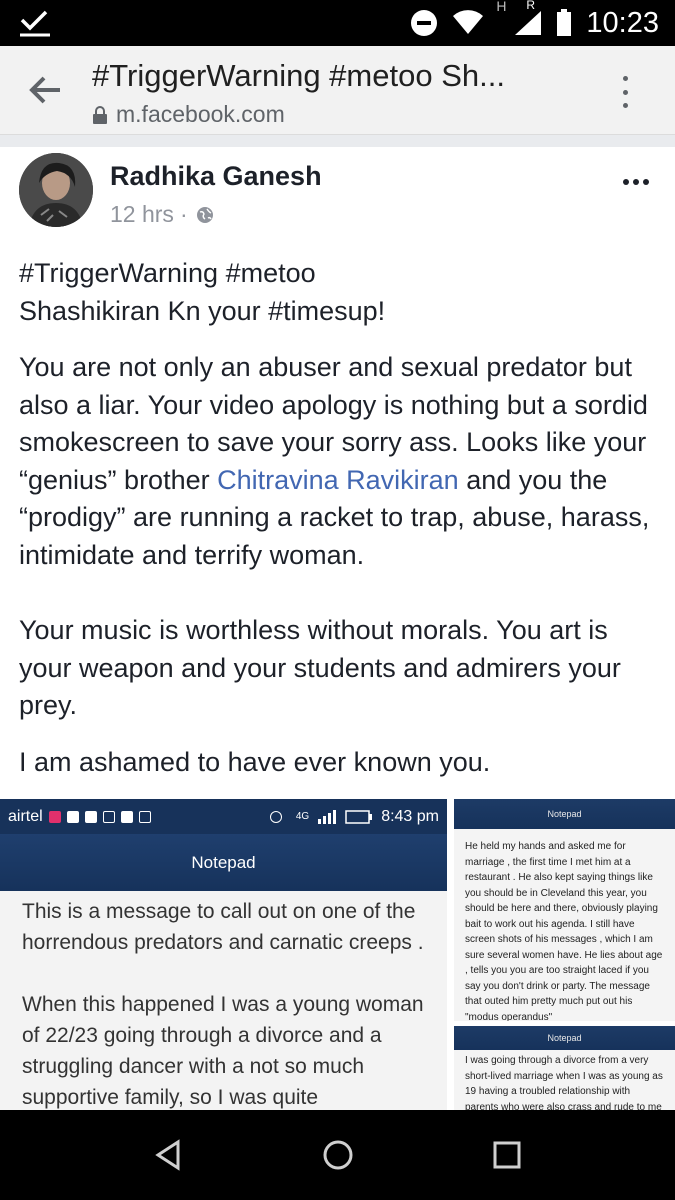 The height and width of the screenshot is (1200, 675). I want to click on photo-notepad-title: Notepad, so click(223, 862).